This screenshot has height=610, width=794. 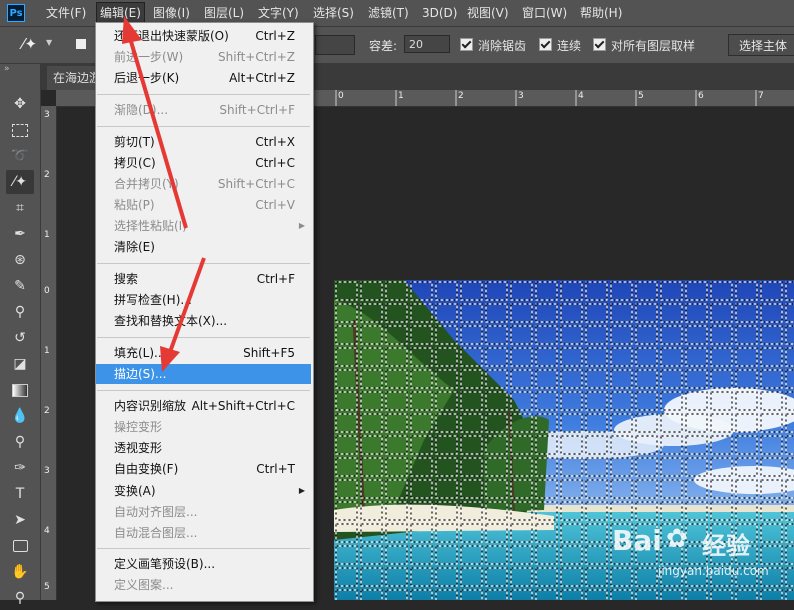 What do you see at coordinates (278, 13) in the screenshot?
I see `menu-type: 文字(Y)` at bounding box center [278, 13].